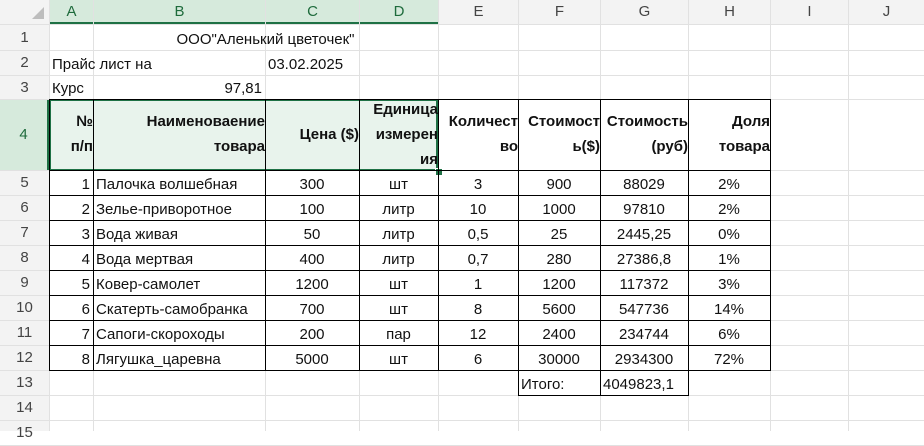 The image size is (924, 446). Describe the element at coordinates (644, 12) in the screenshot. I see `column-header-g: G` at that location.